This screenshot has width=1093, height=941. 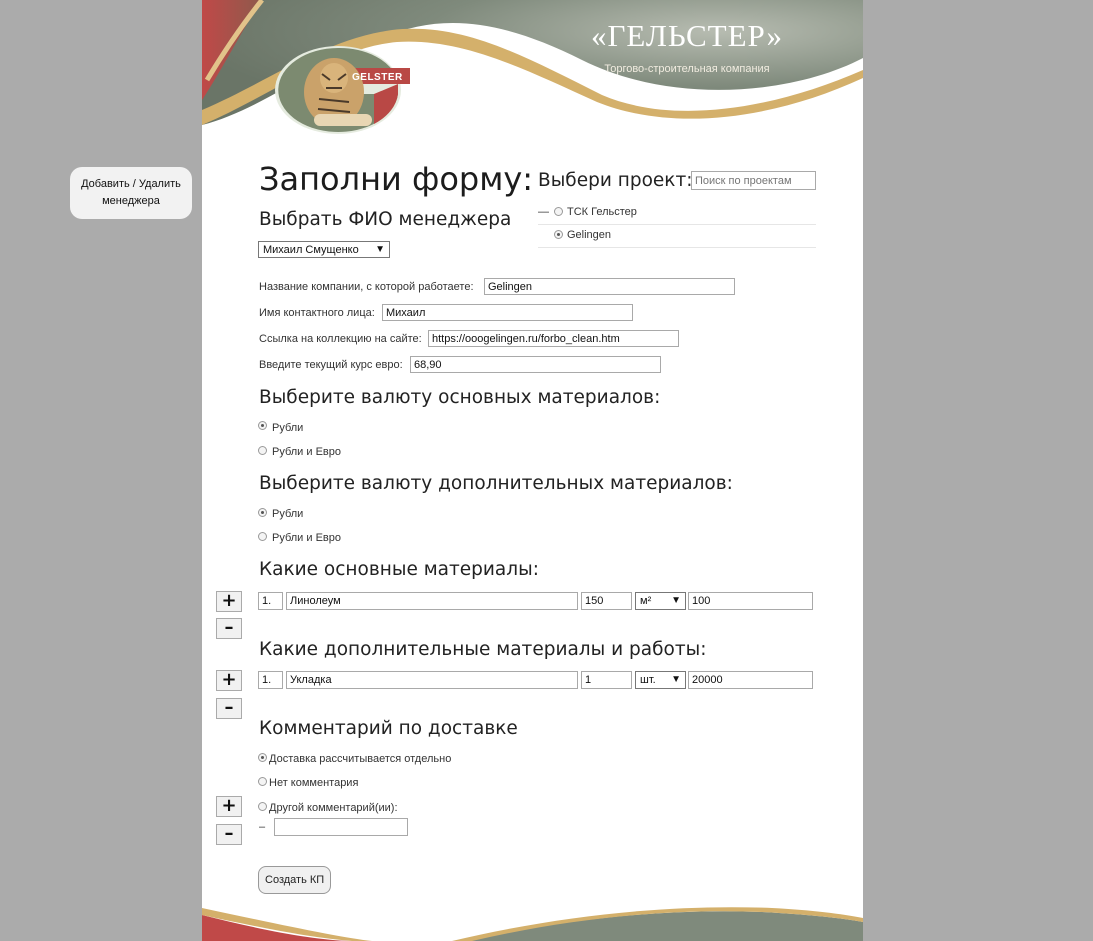 I want to click on main-unit-value: м², so click(x=646, y=601).